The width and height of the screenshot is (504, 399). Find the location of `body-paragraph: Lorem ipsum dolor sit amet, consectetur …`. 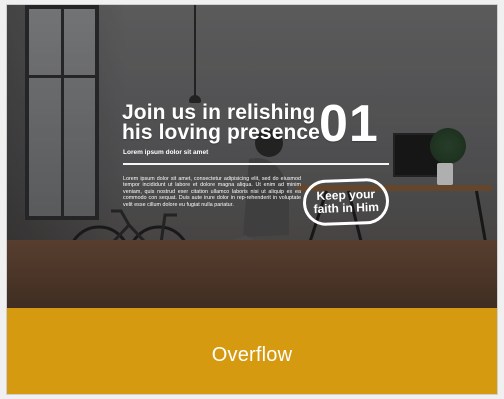

body-paragraph: Lorem ipsum dolor sit amet, consectetur … is located at coordinates (212, 192).